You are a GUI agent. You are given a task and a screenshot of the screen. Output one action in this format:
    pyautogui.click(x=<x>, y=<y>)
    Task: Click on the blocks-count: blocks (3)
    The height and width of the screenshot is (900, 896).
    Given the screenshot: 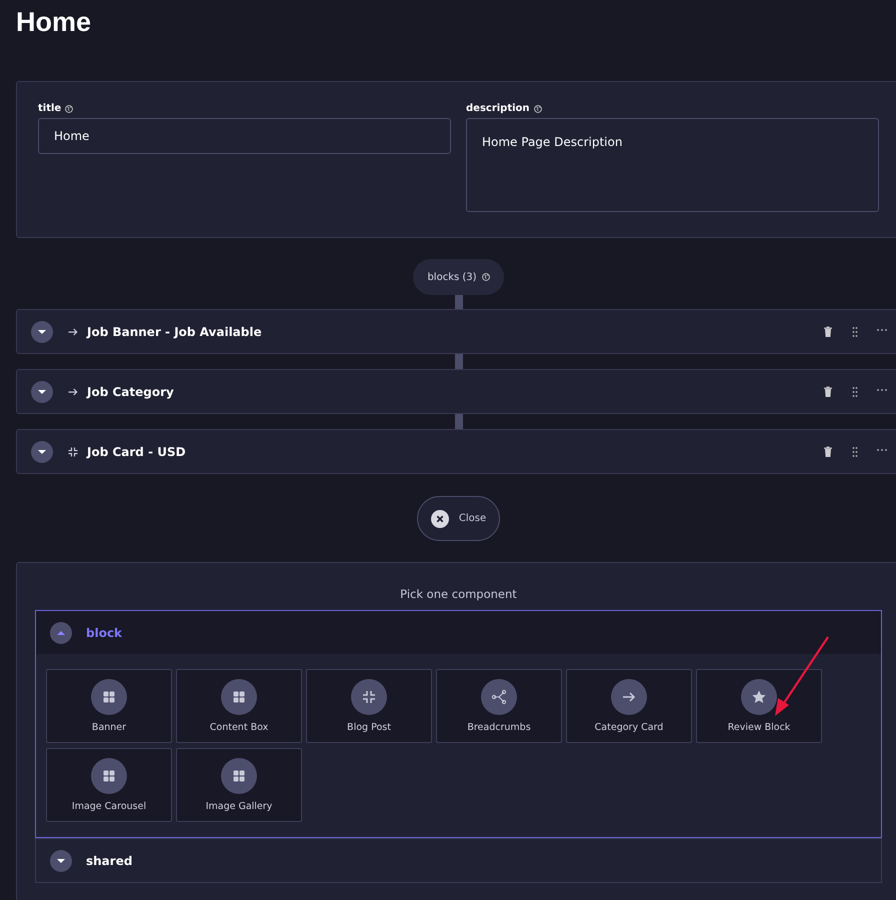 What is the action you would take?
    pyautogui.click(x=452, y=277)
    